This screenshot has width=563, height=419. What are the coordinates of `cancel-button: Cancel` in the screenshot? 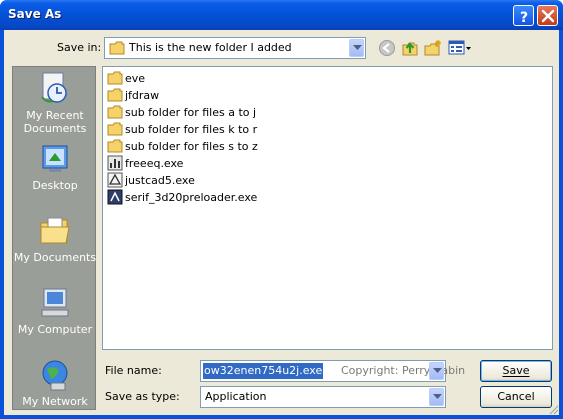 It's located at (516, 397).